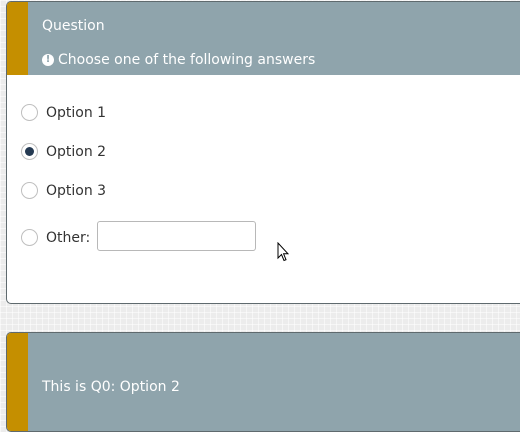  What do you see at coordinates (187, 60) in the screenshot?
I see `question-help-text: Choose one of the following answers` at bounding box center [187, 60].